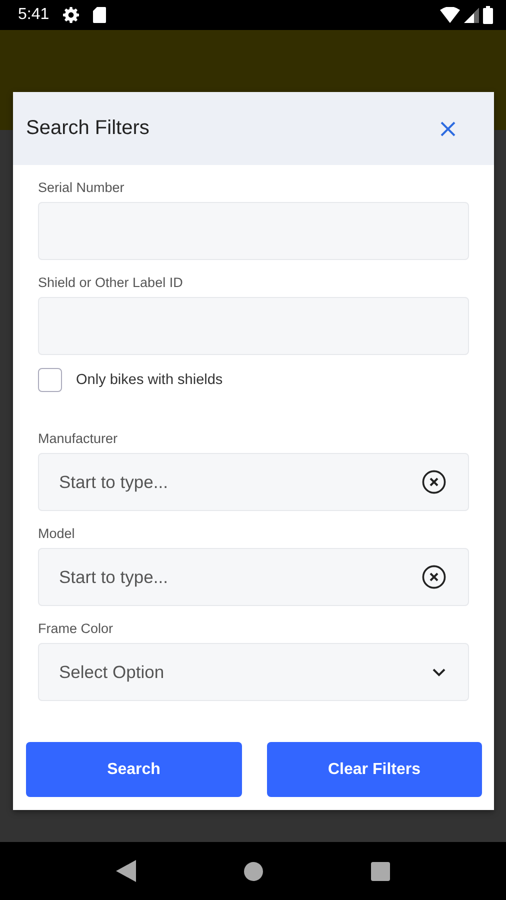  What do you see at coordinates (380, 871) in the screenshot?
I see `recents-icon` at bounding box center [380, 871].